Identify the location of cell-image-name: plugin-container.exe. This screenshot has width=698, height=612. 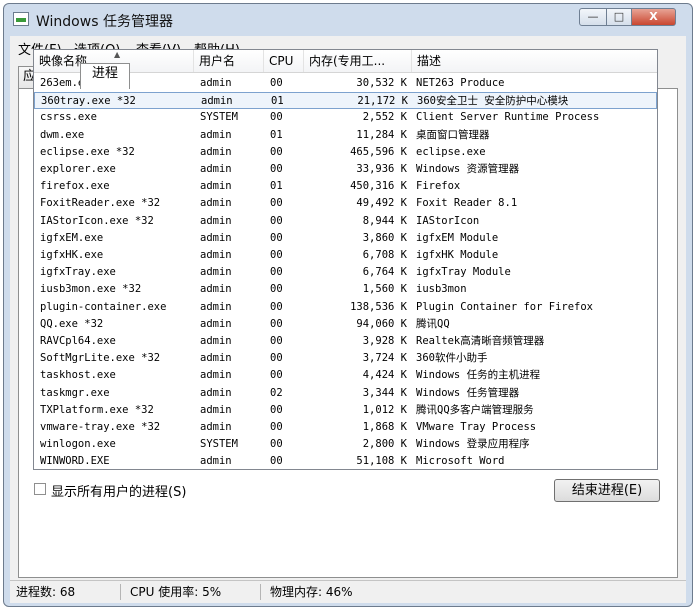
(103, 306).